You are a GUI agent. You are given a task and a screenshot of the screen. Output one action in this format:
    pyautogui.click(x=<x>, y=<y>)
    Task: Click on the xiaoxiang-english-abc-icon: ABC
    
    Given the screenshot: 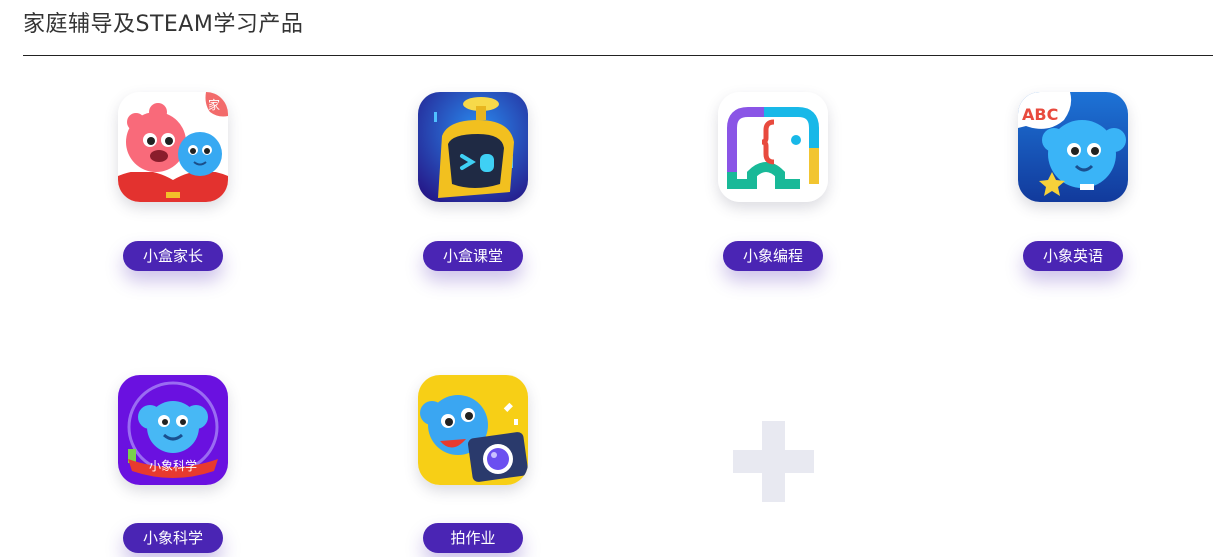 What is the action you would take?
    pyautogui.click(x=1073, y=147)
    